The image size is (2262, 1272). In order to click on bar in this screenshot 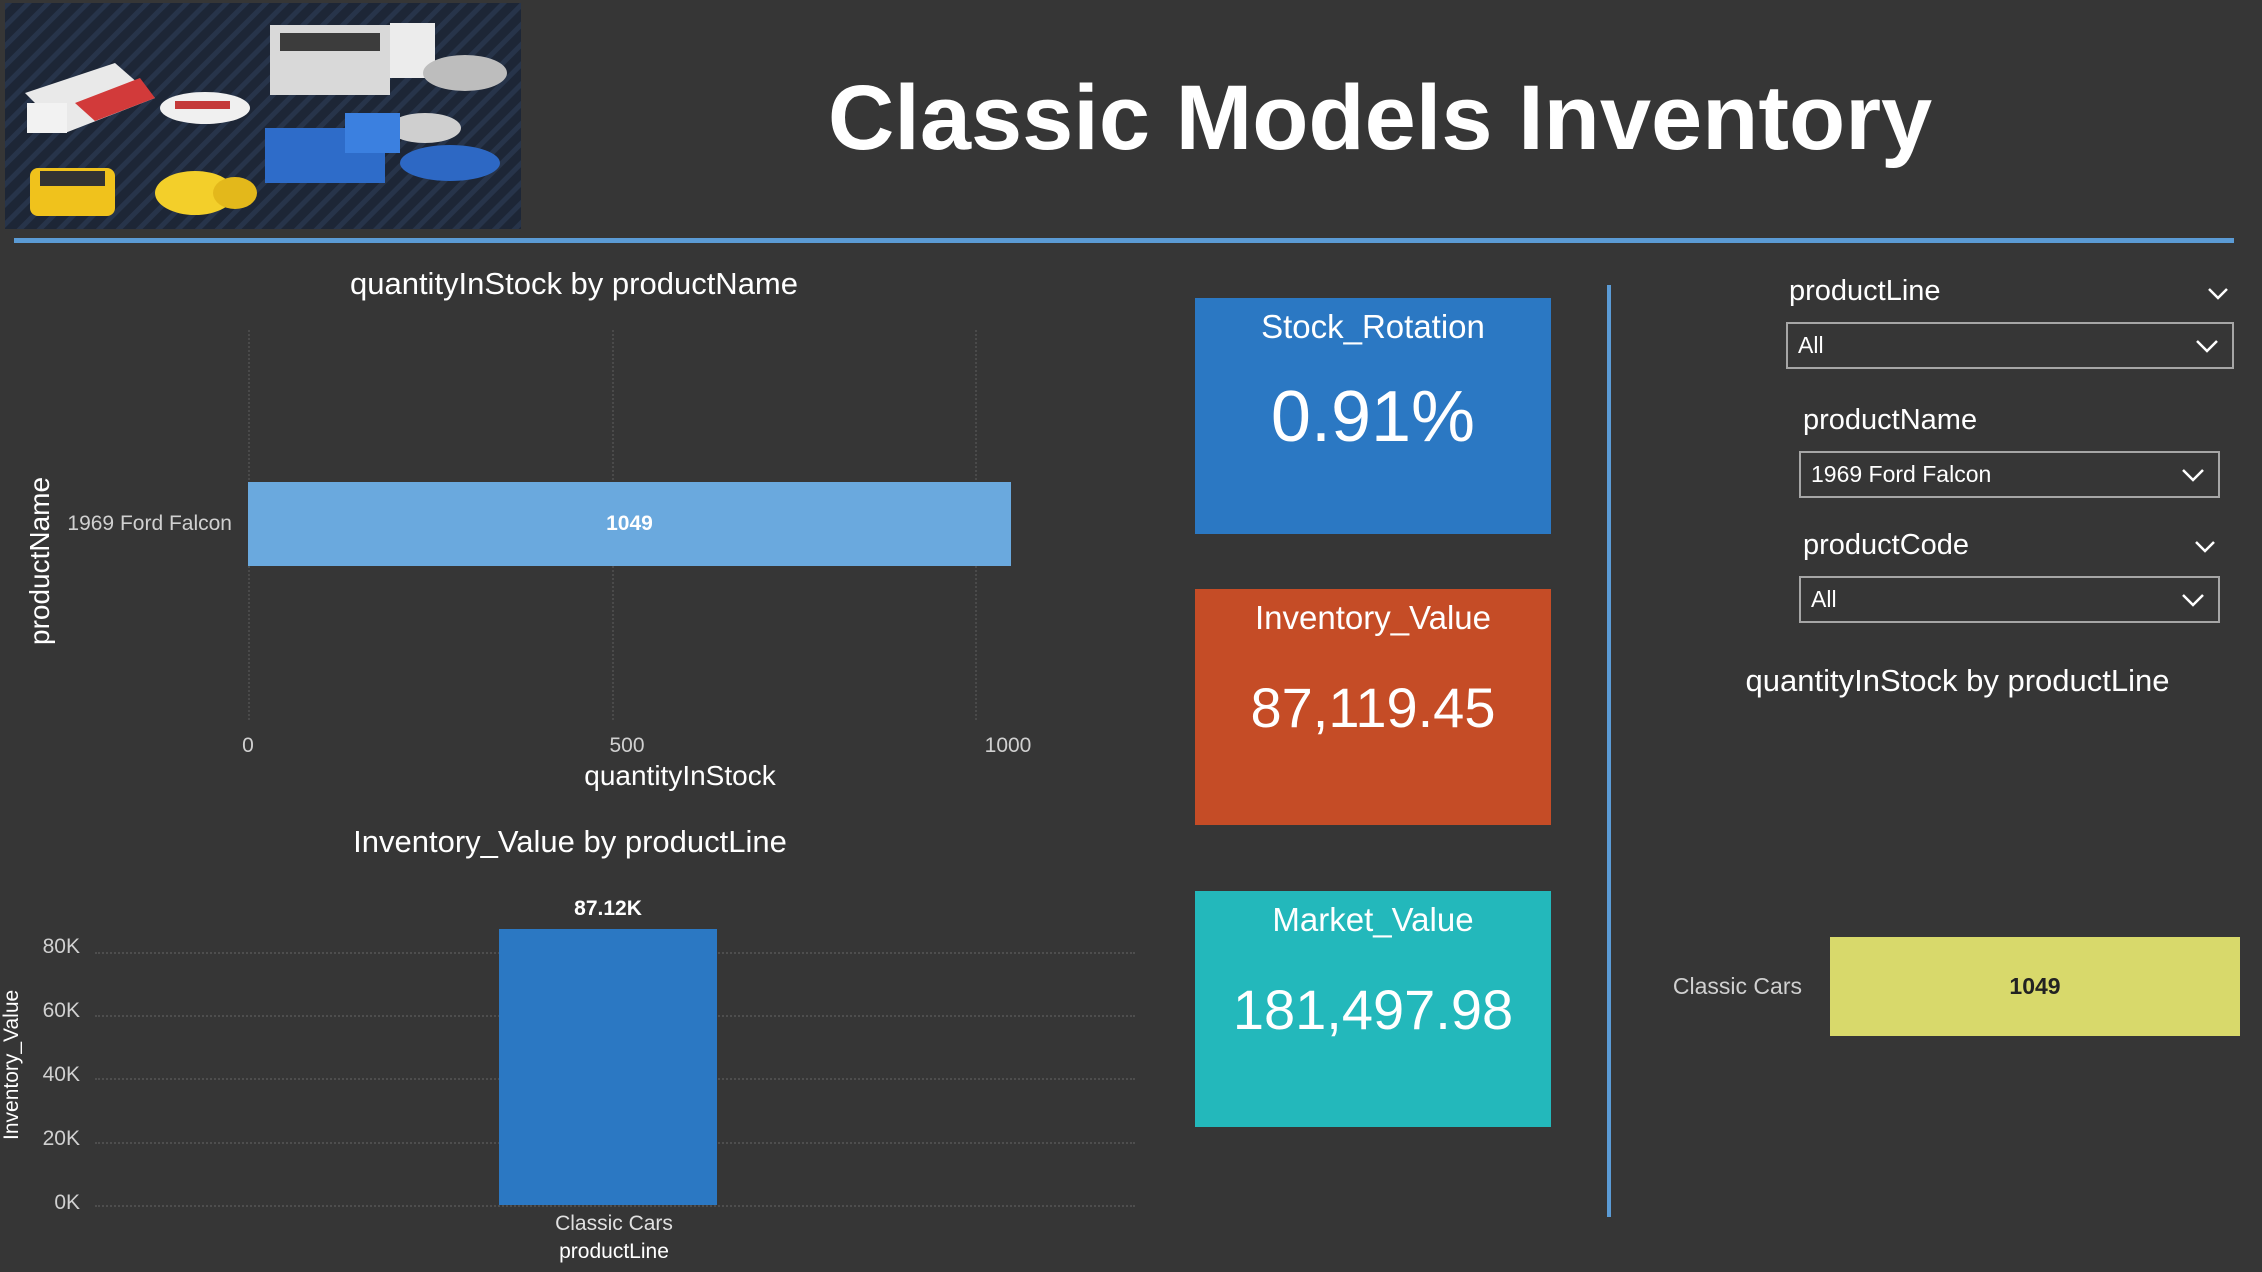, I will do `click(608, 1067)`.